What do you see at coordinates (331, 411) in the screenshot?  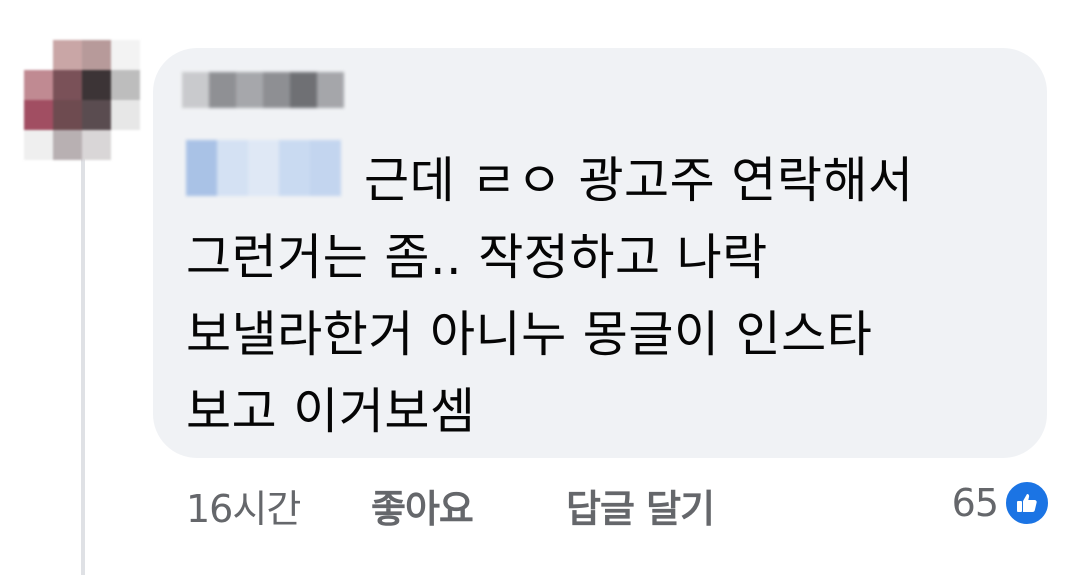 I see `comment-line: 보고 이거보셈` at bounding box center [331, 411].